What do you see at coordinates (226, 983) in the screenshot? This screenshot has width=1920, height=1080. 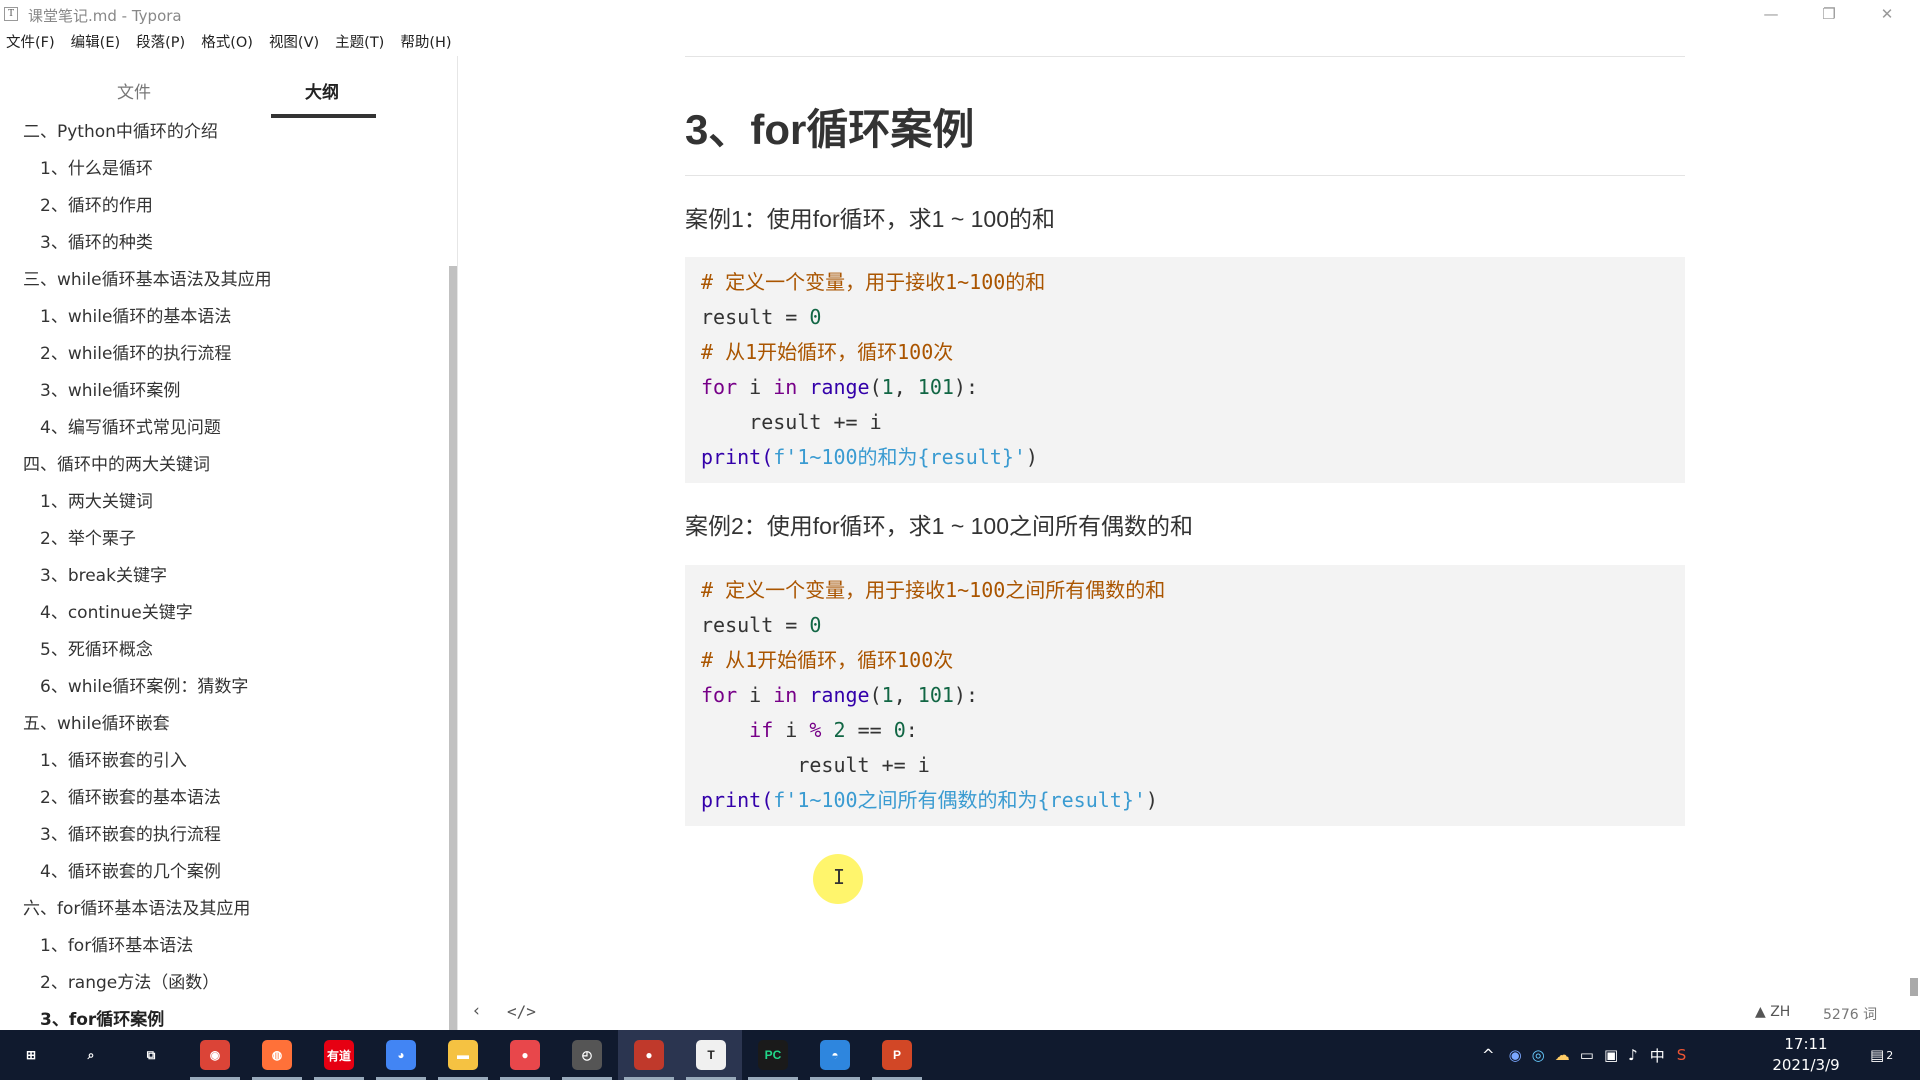 I see `outline-item: 2、range方法（函数）` at bounding box center [226, 983].